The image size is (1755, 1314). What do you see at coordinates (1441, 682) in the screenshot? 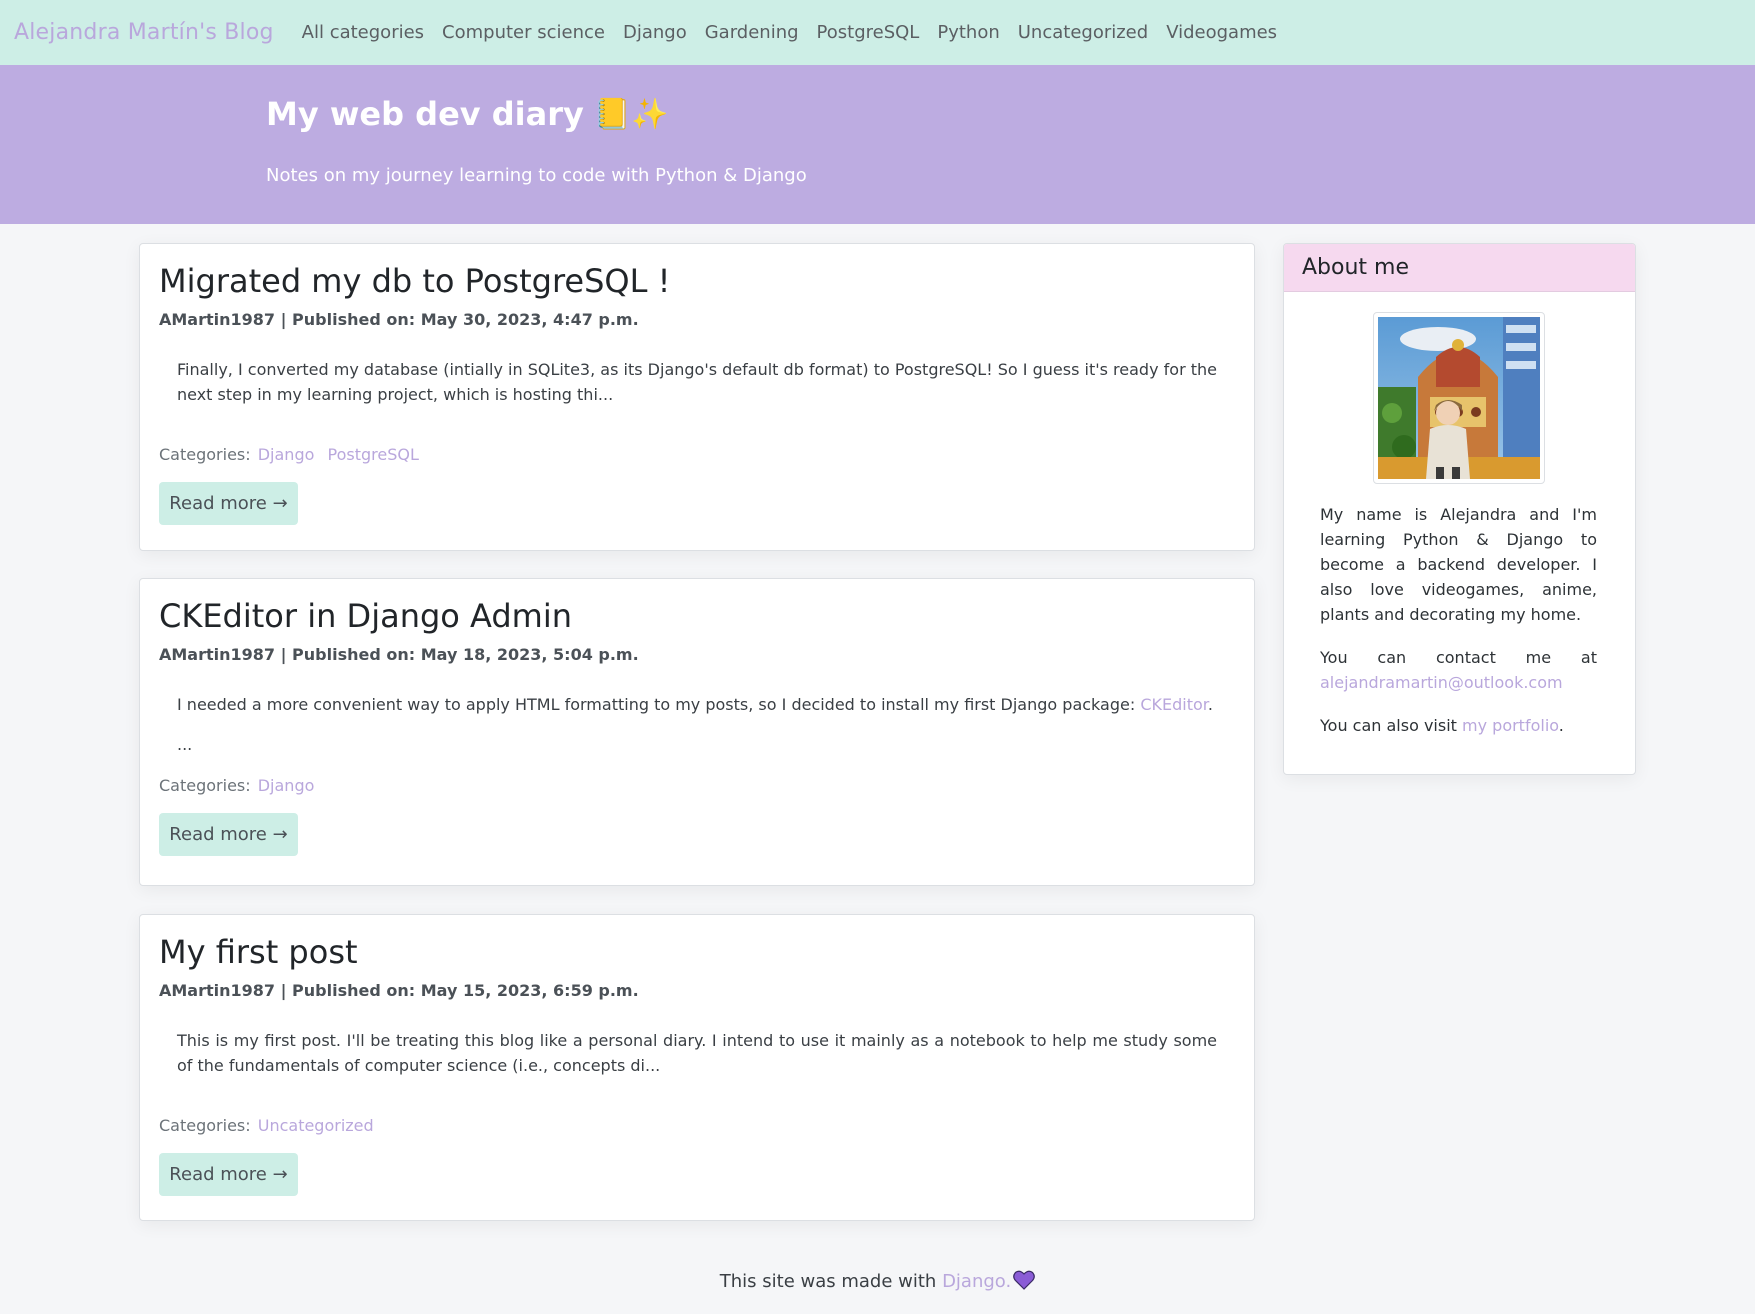
I see `email-link: alejandramartin@outlook.com` at bounding box center [1441, 682].